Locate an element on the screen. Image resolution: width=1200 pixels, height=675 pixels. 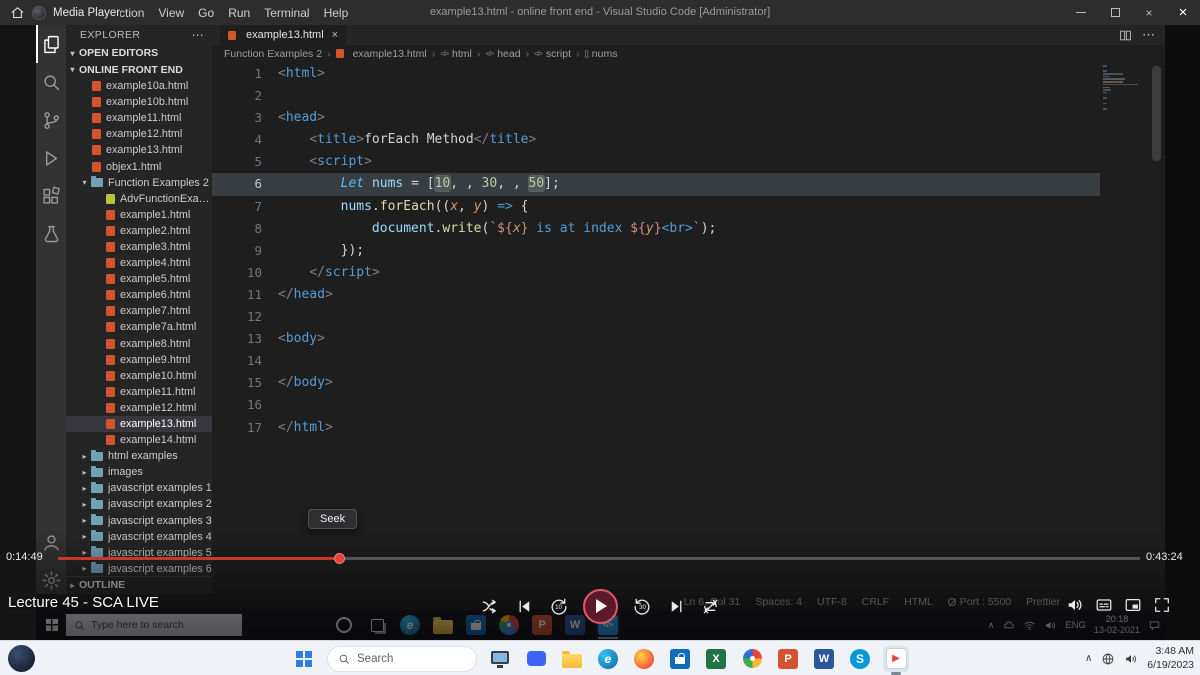
testing-icon is located at coordinates (51, 234).